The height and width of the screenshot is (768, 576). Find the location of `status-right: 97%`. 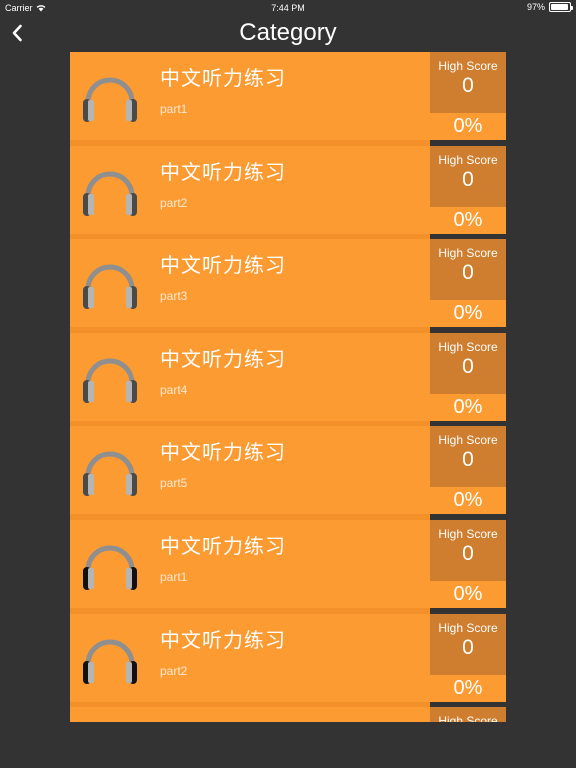

status-right: 97% is located at coordinates (549, 7).